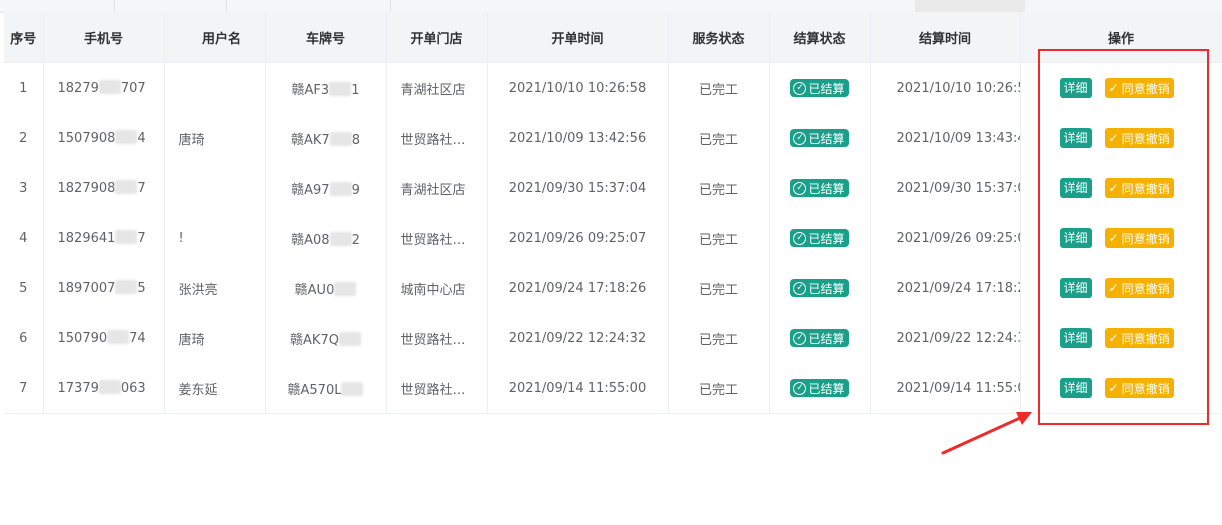  What do you see at coordinates (945, 87) in the screenshot?
I see `settle-time-cell: 2021/10/10 10:26:58` at bounding box center [945, 87].